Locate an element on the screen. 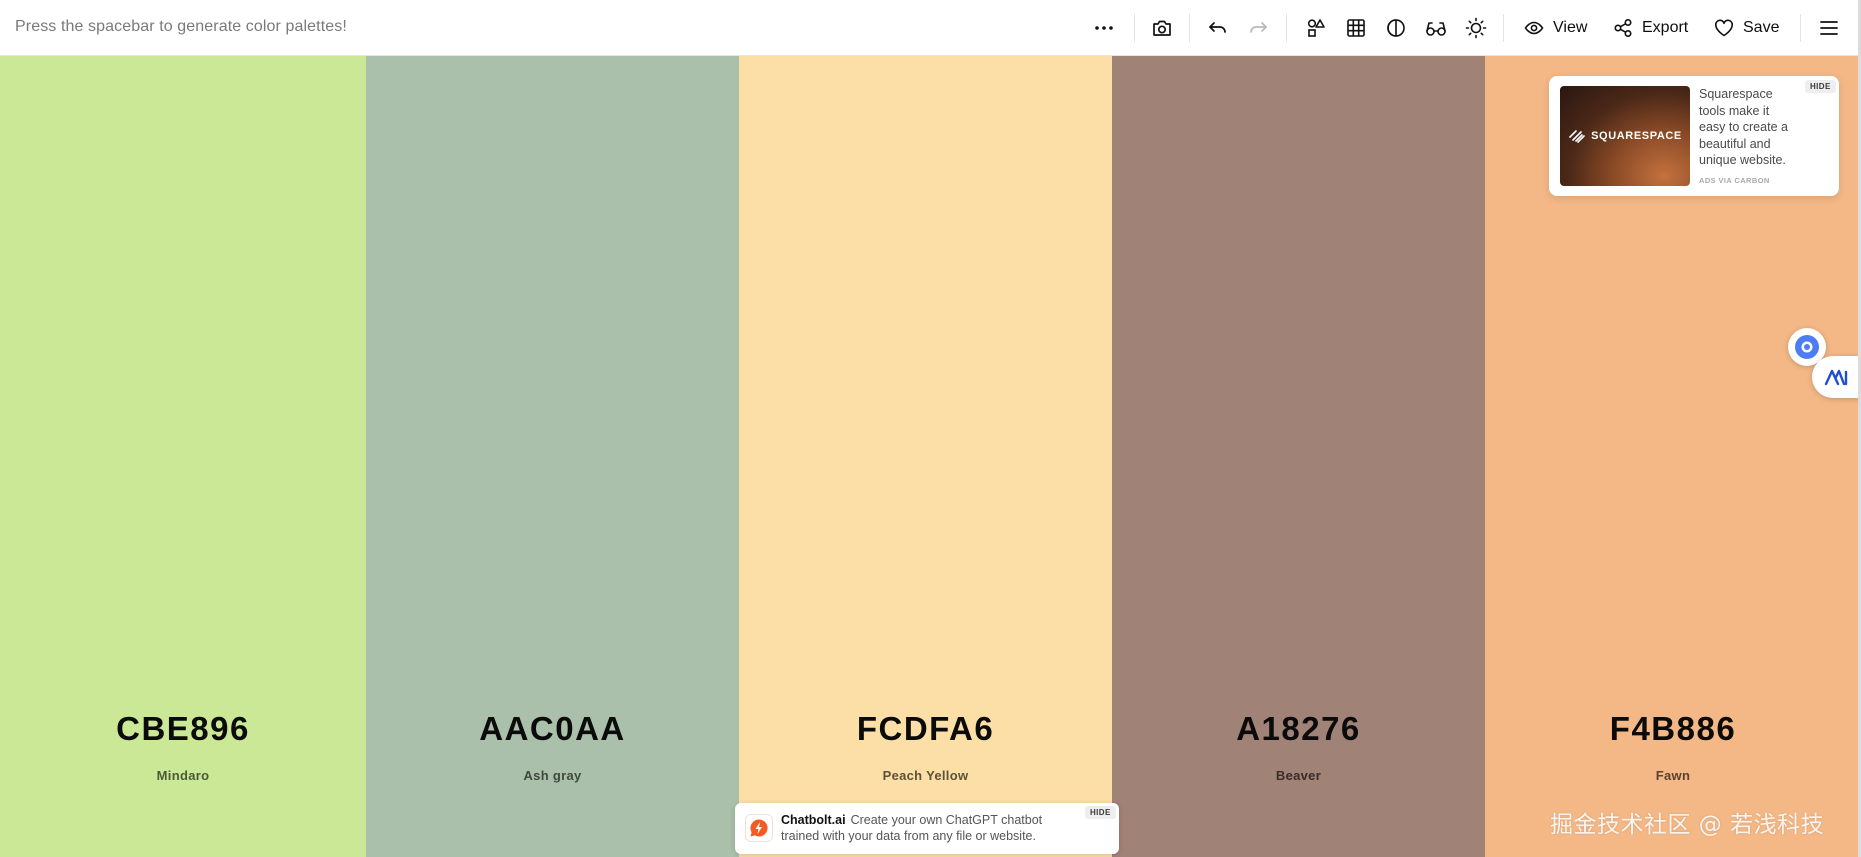 Image resolution: width=1861 pixels, height=857 pixels. grid-button is located at coordinates (1356, 28).